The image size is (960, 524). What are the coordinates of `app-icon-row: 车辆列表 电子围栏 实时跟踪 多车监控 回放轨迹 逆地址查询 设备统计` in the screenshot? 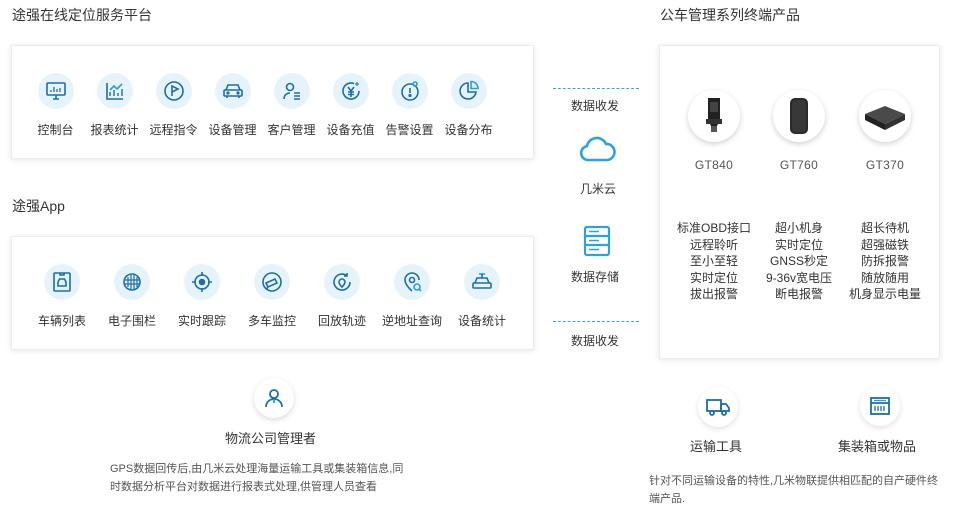 It's located at (272, 296).